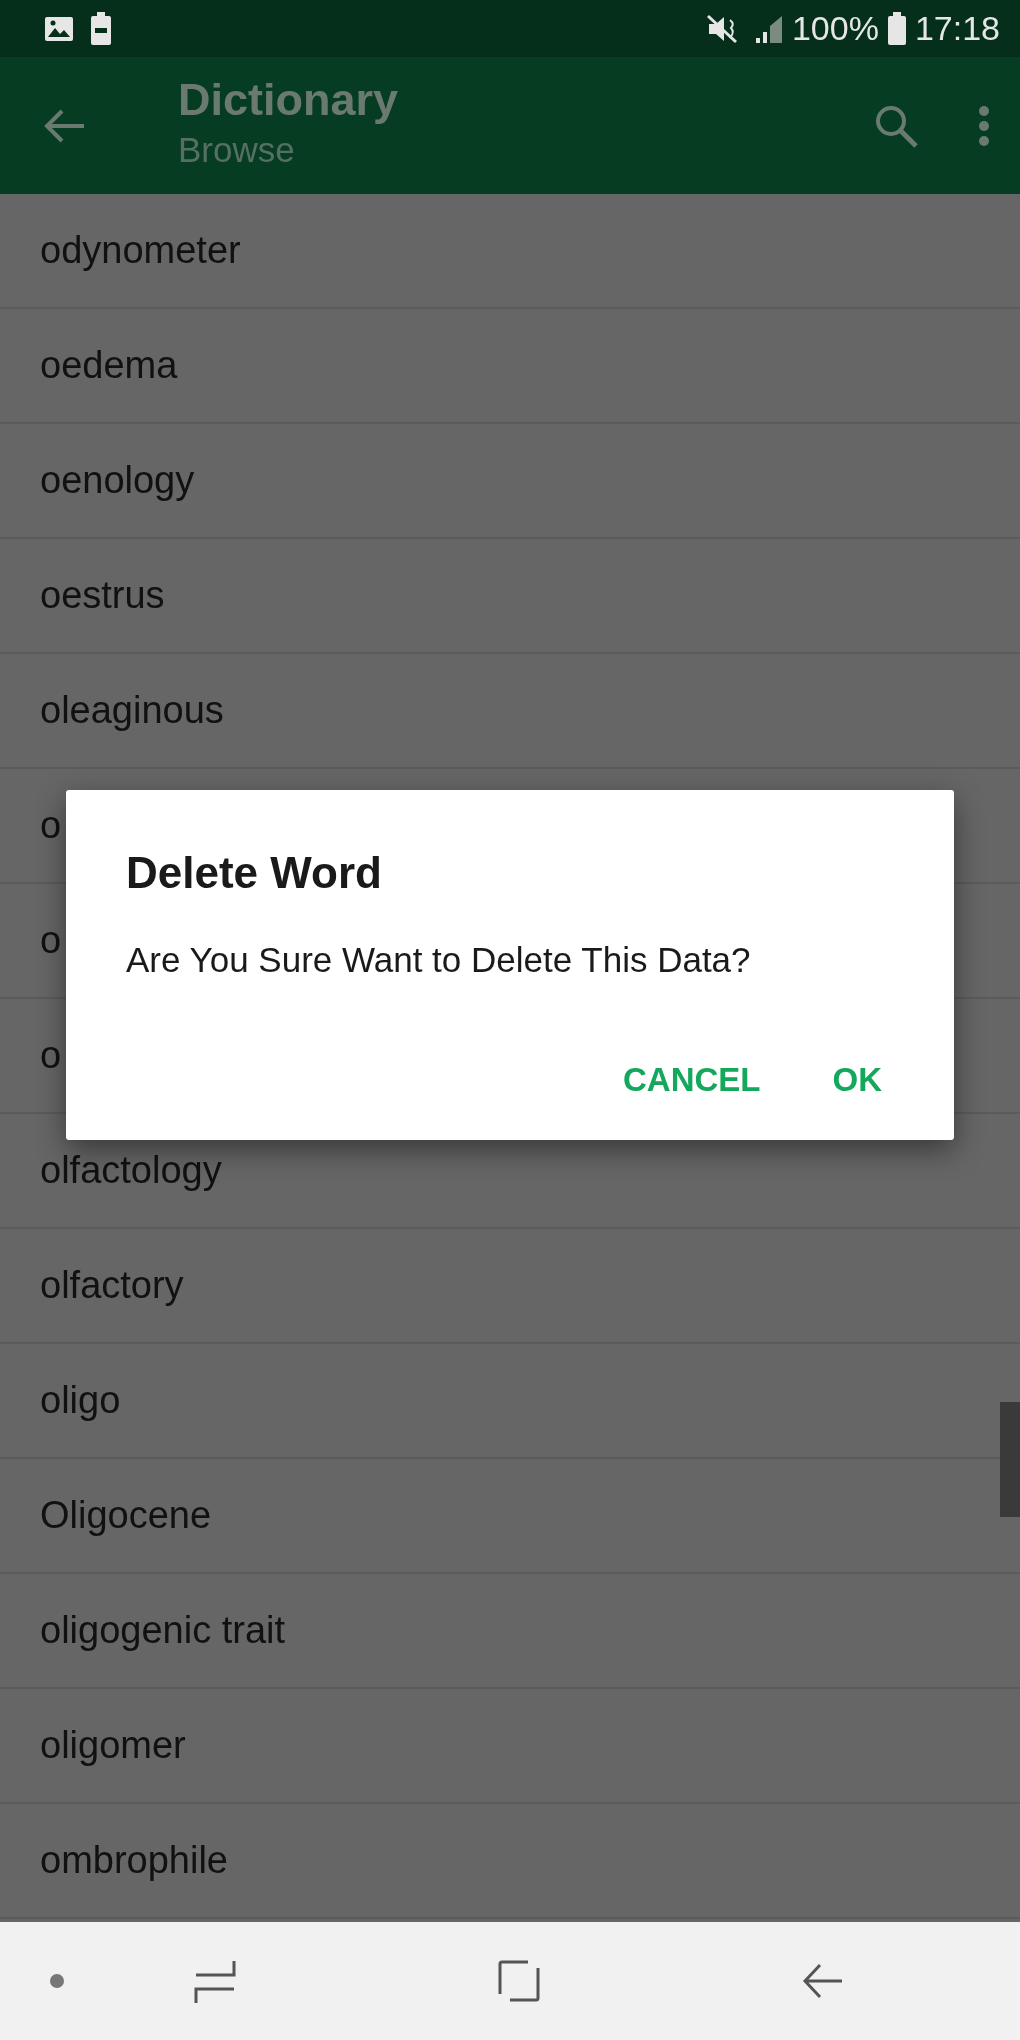 This screenshot has width=1020, height=2040. I want to click on word-item: oestrus, so click(102, 595).